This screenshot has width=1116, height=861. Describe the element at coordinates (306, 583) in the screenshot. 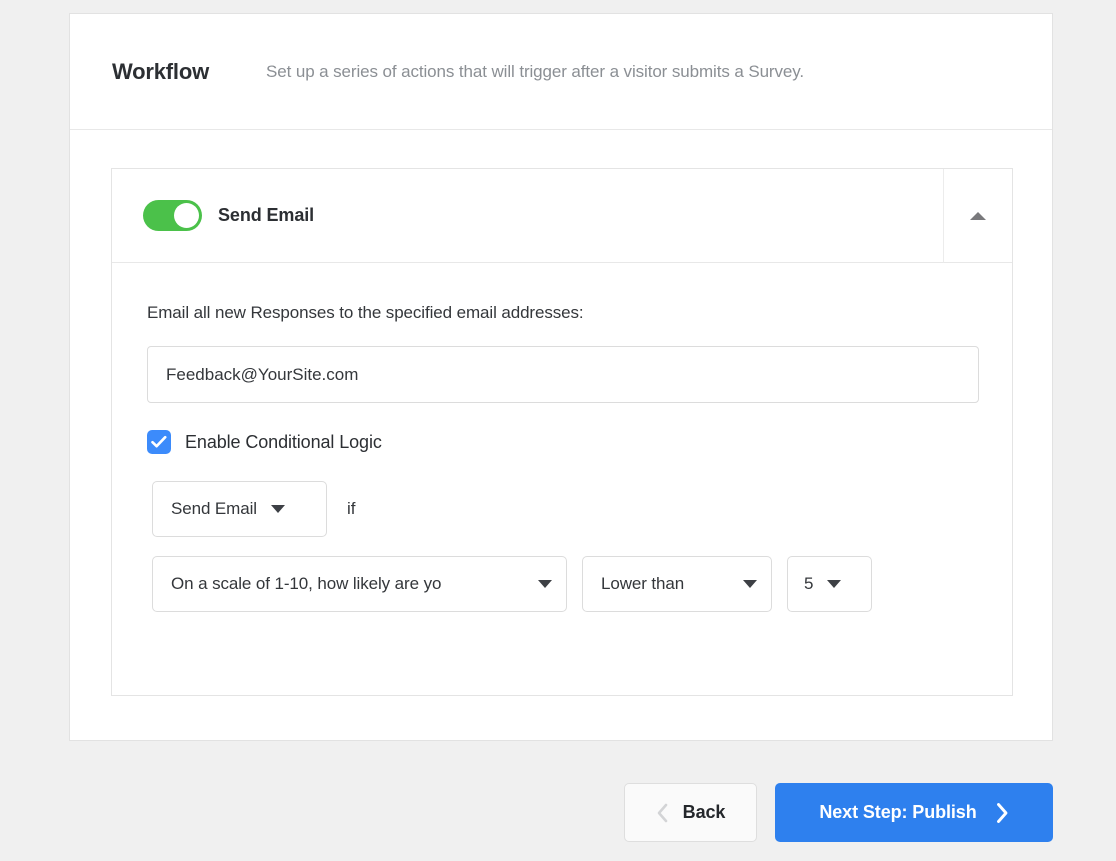

I see `conditional-field-value: On a scale of 1-10, how likely are yo` at that location.